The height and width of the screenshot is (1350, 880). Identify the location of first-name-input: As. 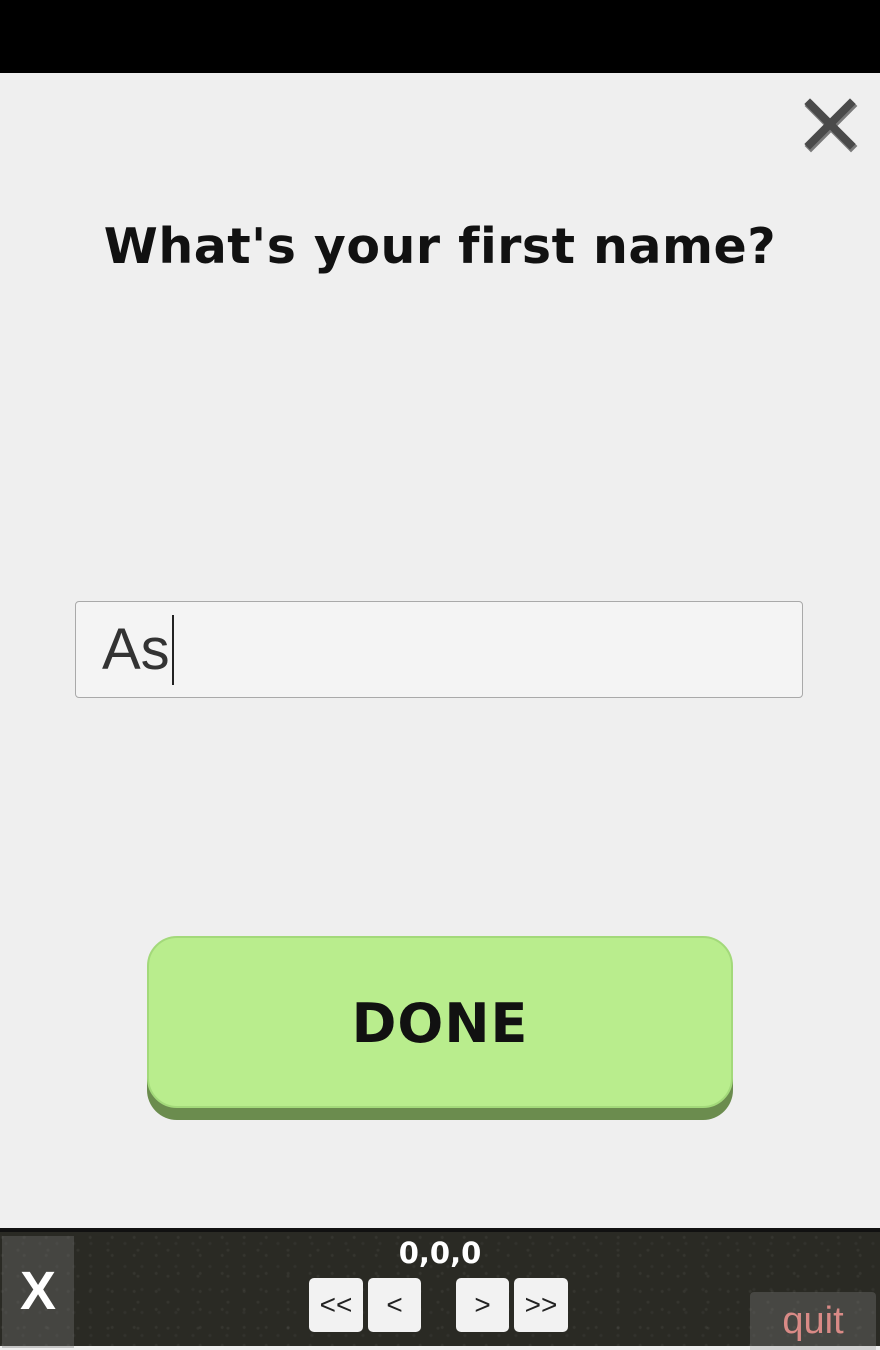
(439, 649).